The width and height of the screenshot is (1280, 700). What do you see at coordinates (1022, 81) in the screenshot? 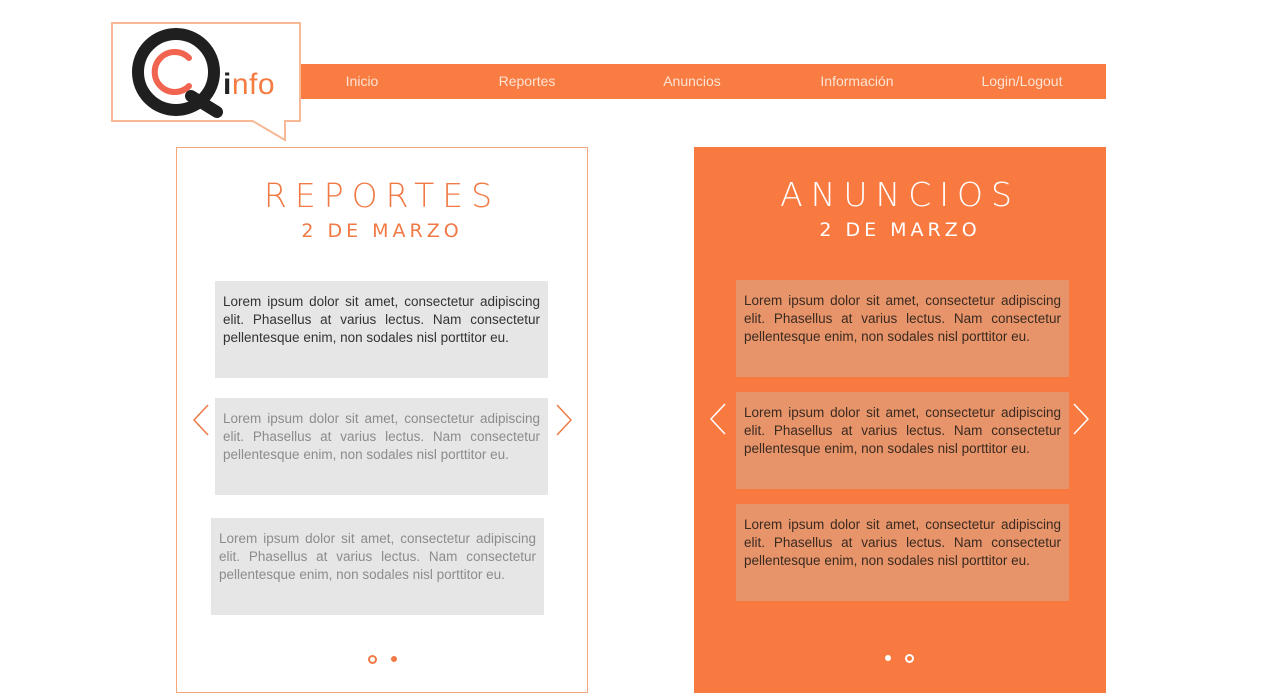
I see `nav-item-login-logout: Login/Logout` at bounding box center [1022, 81].